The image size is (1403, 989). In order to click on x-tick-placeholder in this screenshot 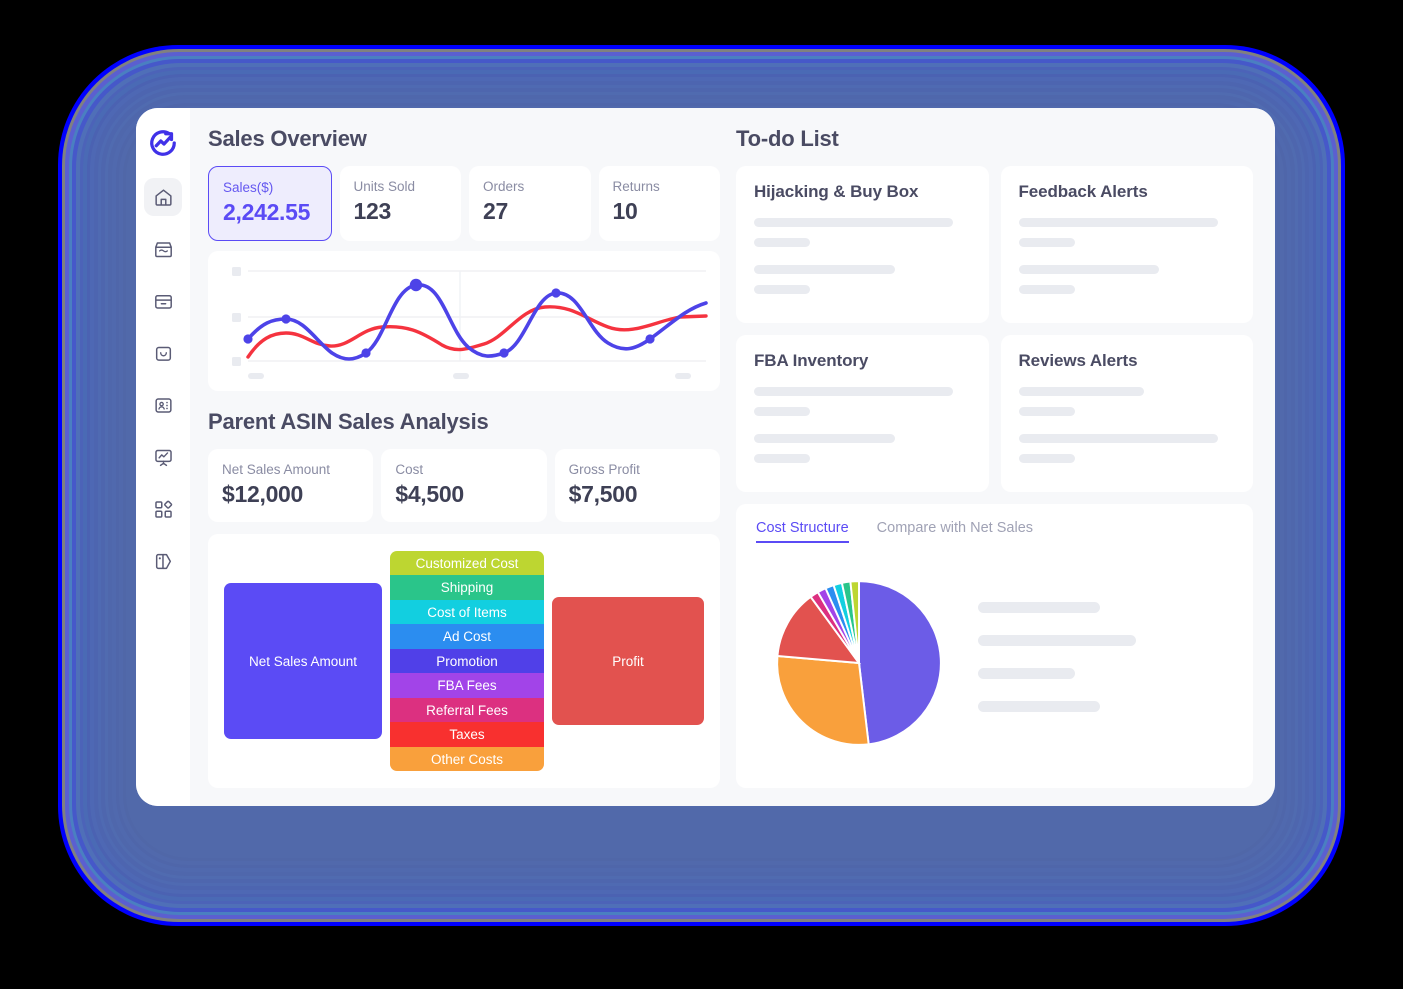, I will do `click(256, 376)`.